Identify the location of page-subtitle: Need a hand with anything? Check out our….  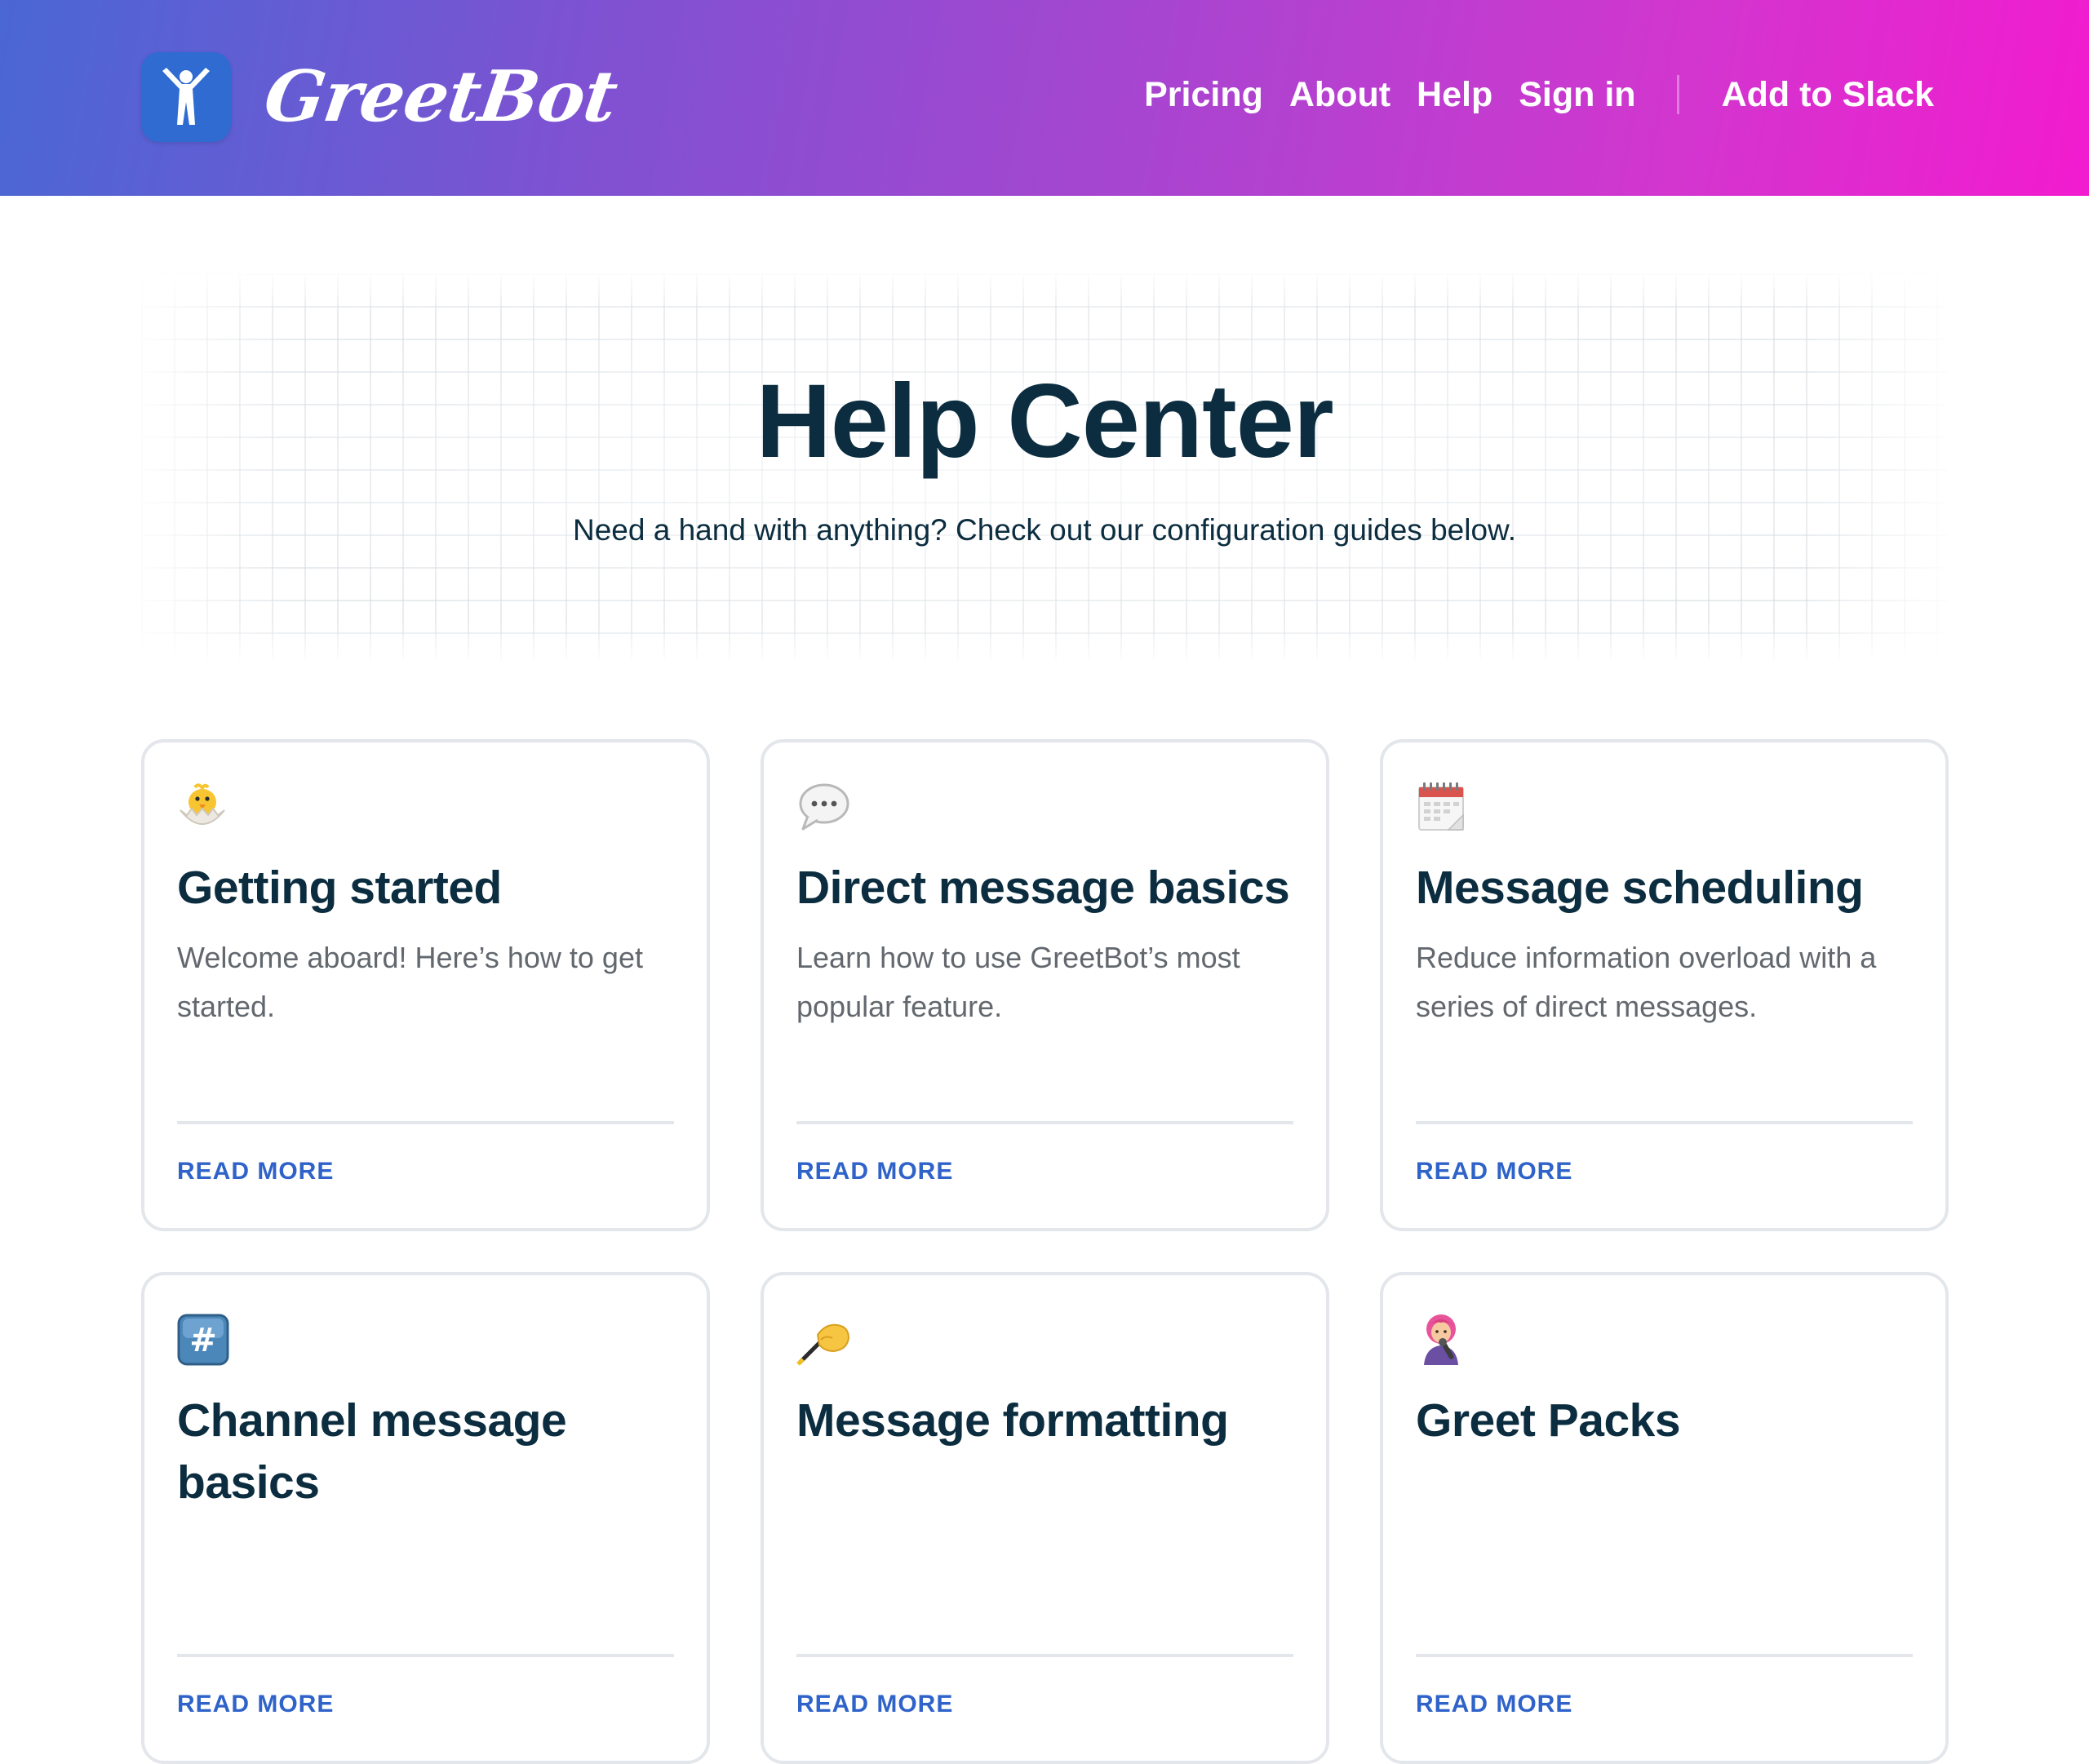
(1044, 530).